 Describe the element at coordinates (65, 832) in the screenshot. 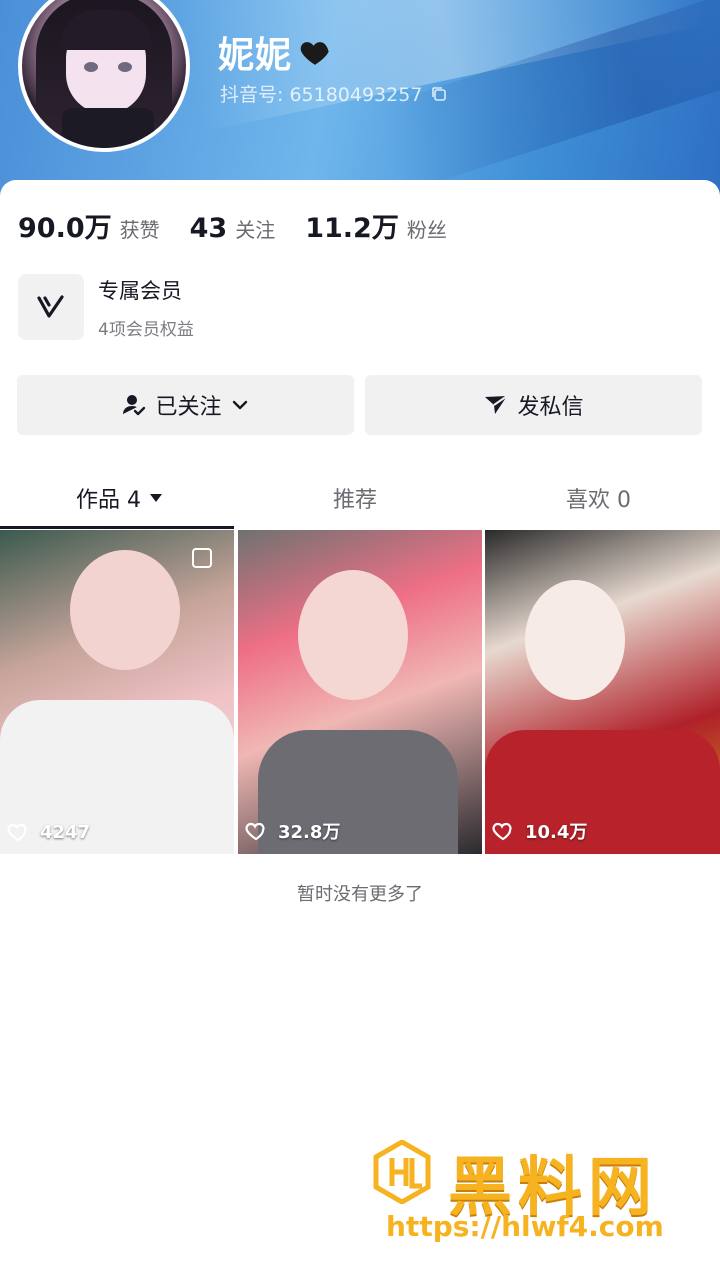

I see `work-likes-count: 4247` at that location.